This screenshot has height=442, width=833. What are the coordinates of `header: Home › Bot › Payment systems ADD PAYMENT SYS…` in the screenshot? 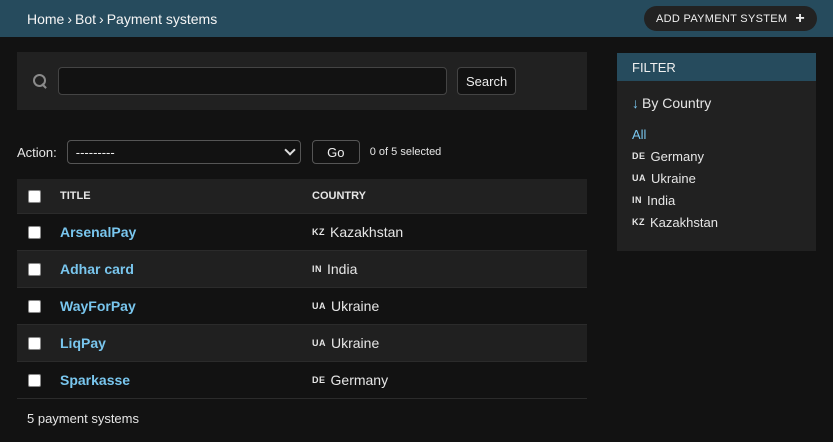 It's located at (416, 18).